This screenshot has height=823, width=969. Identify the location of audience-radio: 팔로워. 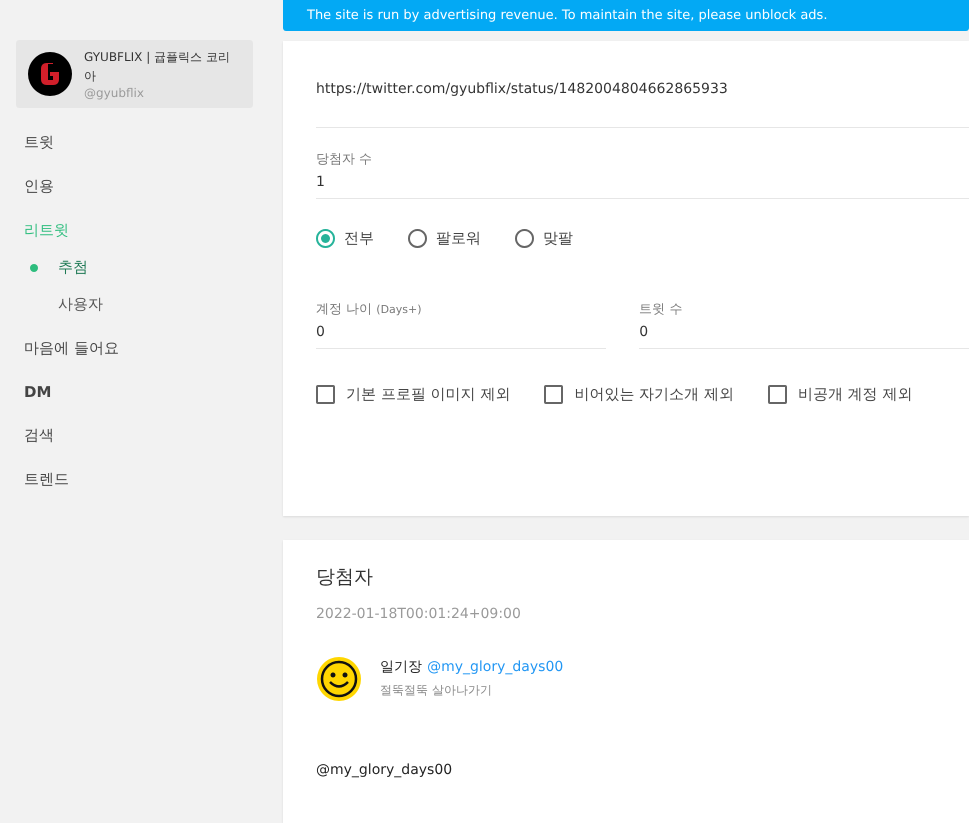
(444, 238).